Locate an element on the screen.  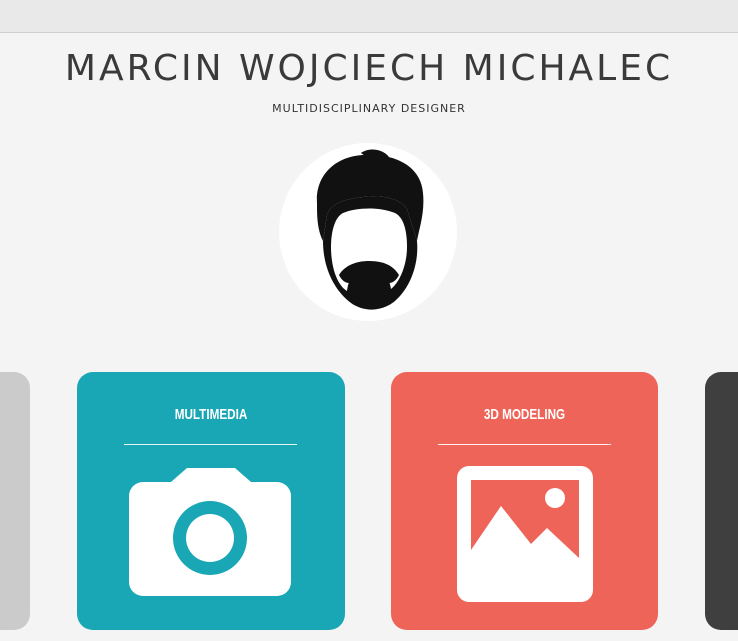
page-subtitle: MULTIDISCIPLINARY DESIGNER is located at coordinates (369, 108).